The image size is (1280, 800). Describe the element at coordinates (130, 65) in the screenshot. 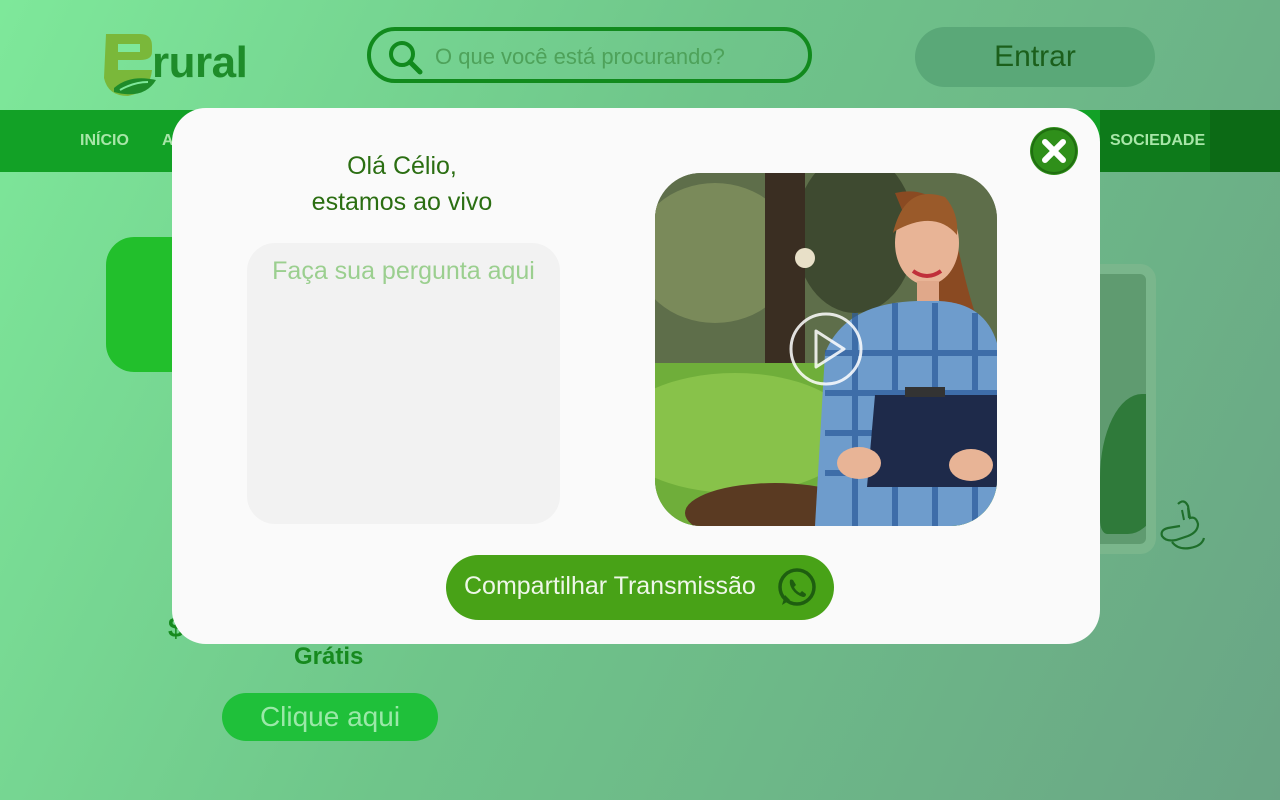

I see `leaf-logo-icon` at that location.